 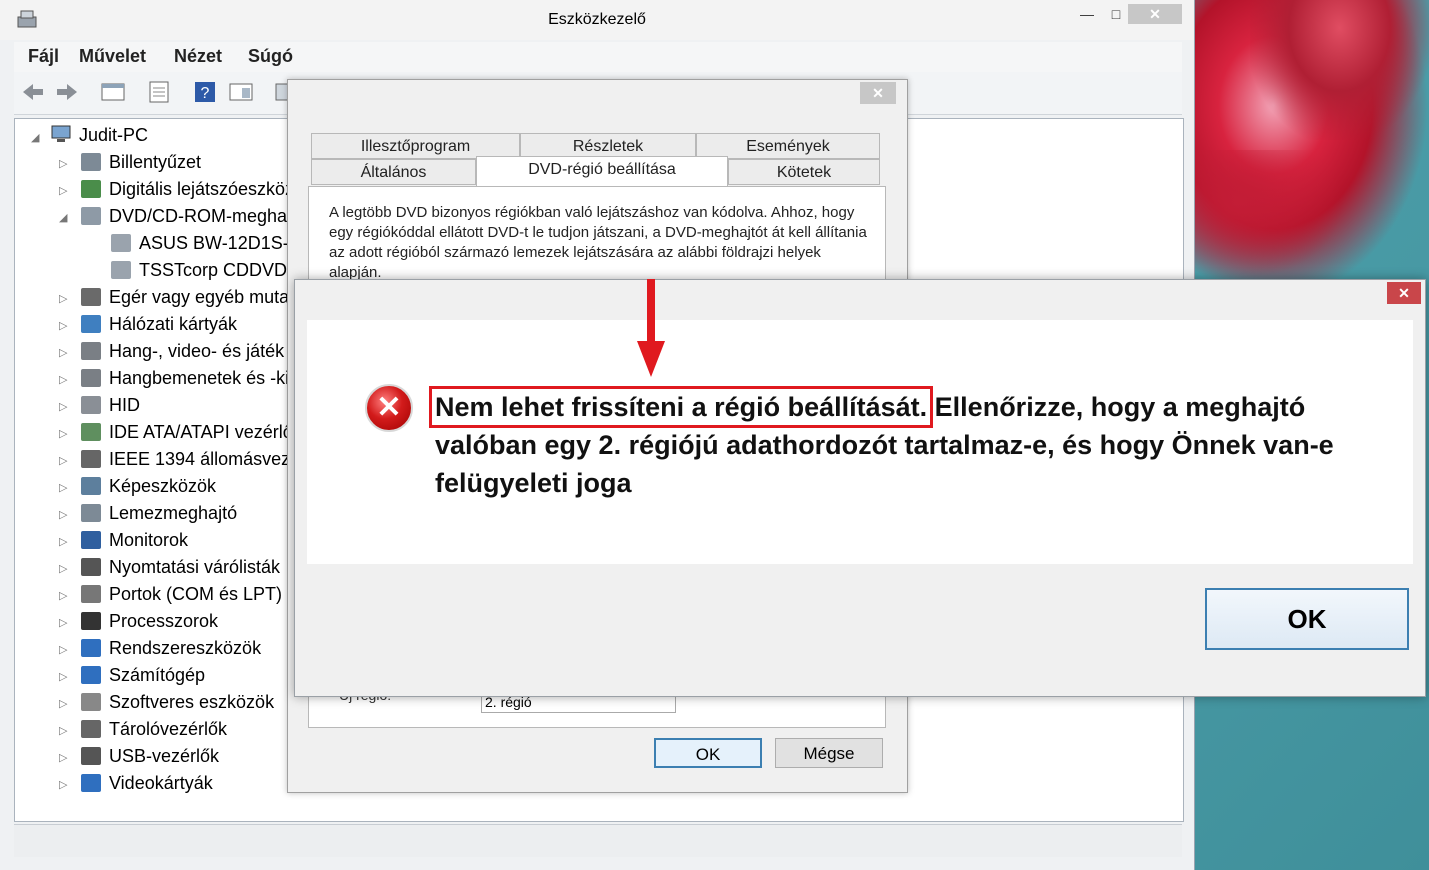 I want to click on tree-device-item: ASUS BW-12D1S-U, so click(x=220, y=243).